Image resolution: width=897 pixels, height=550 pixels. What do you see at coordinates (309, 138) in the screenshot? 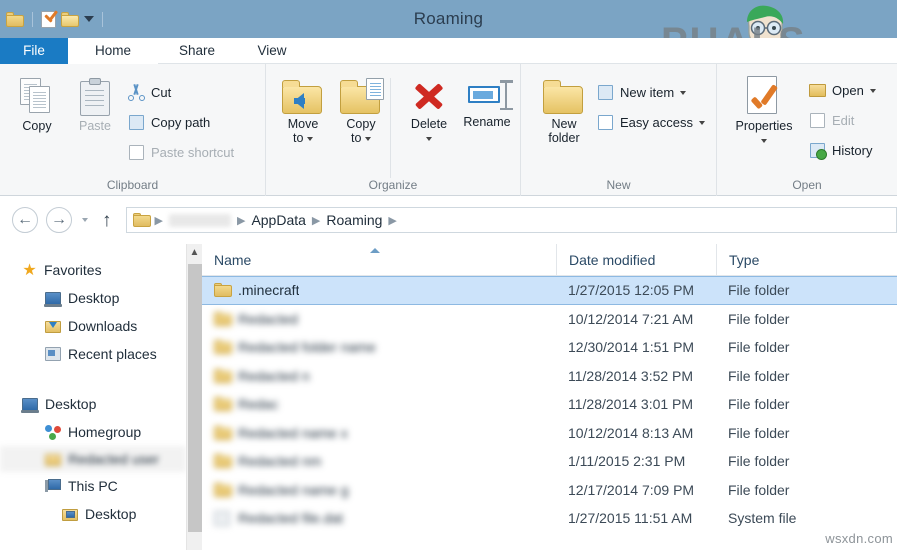
I see `move-to-caret-icon` at bounding box center [309, 138].